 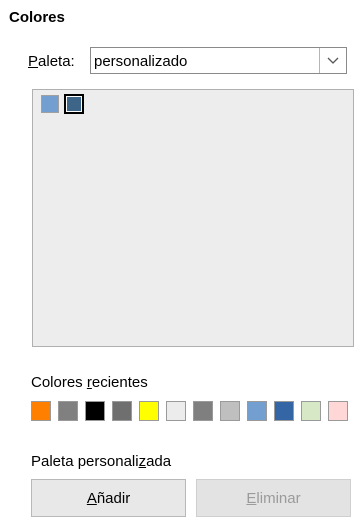 I want to click on chevron-down-icon, so click(x=333, y=60).